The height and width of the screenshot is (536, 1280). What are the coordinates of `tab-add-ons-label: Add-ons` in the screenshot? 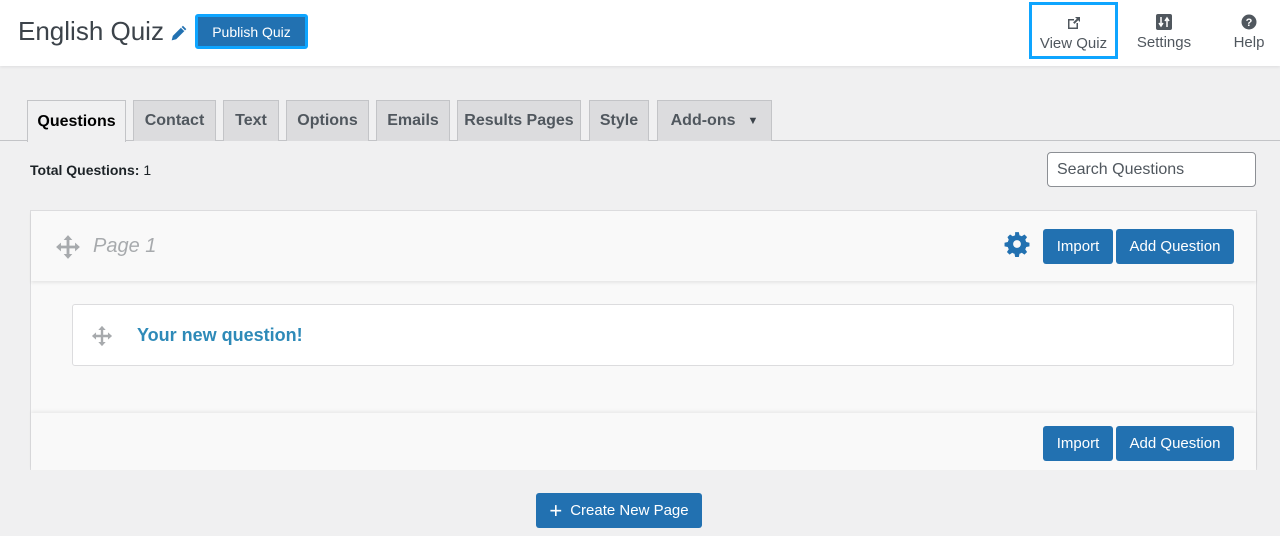 It's located at (703, 120).